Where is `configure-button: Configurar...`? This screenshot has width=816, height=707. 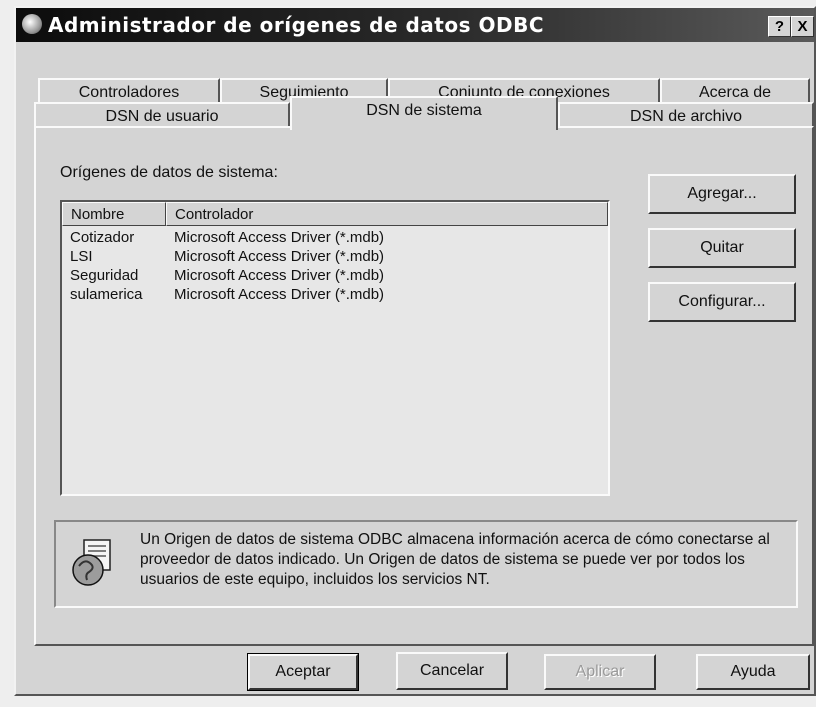
configure-button: Configurar... is located at coordinates (722, 302).